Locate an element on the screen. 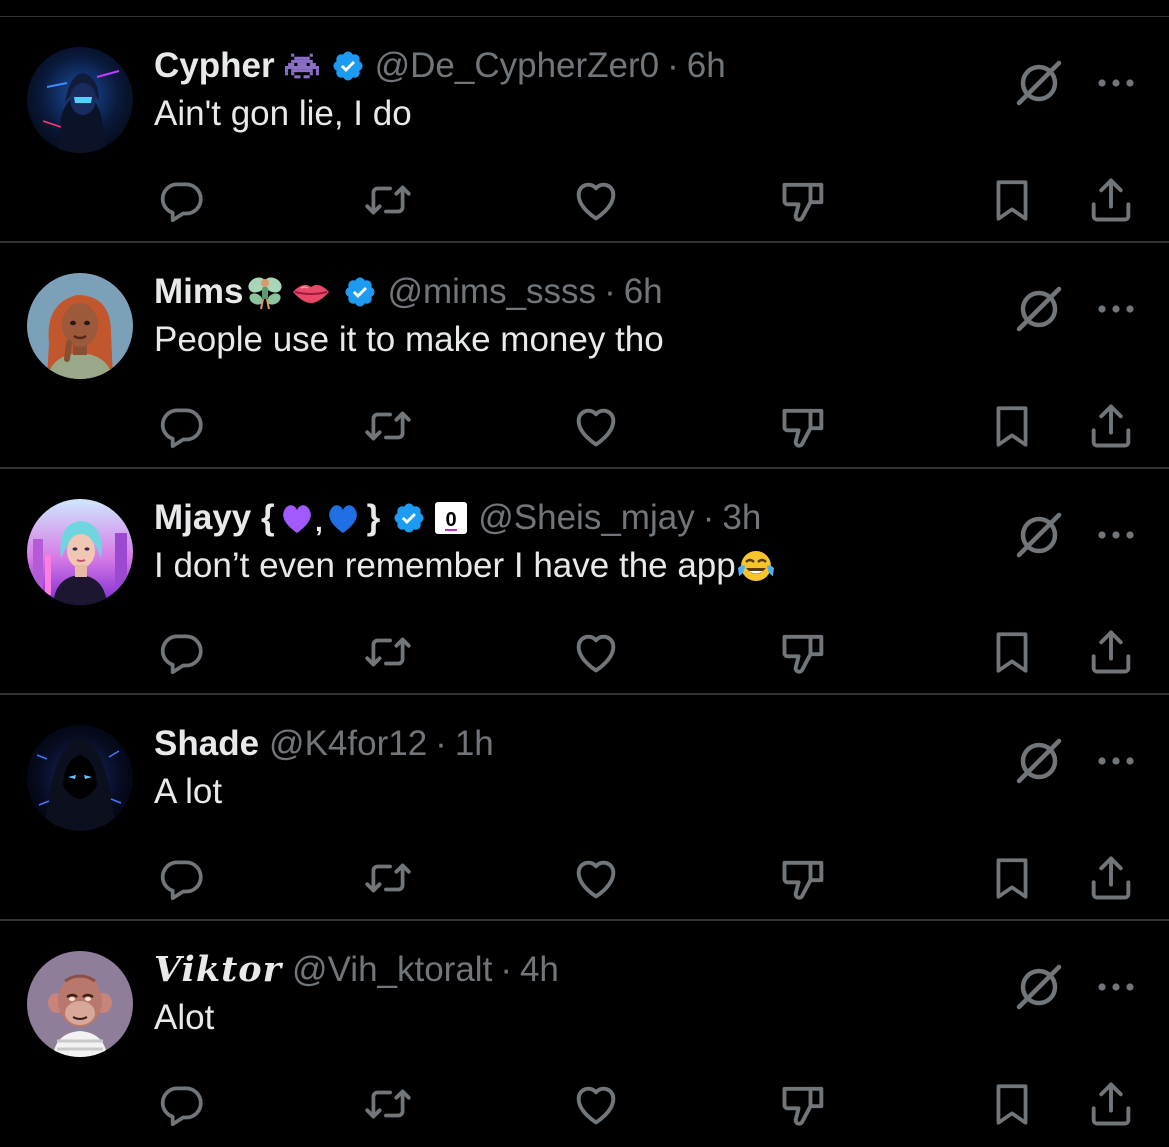  fairy-emoji is located at coordinates (265, 292).